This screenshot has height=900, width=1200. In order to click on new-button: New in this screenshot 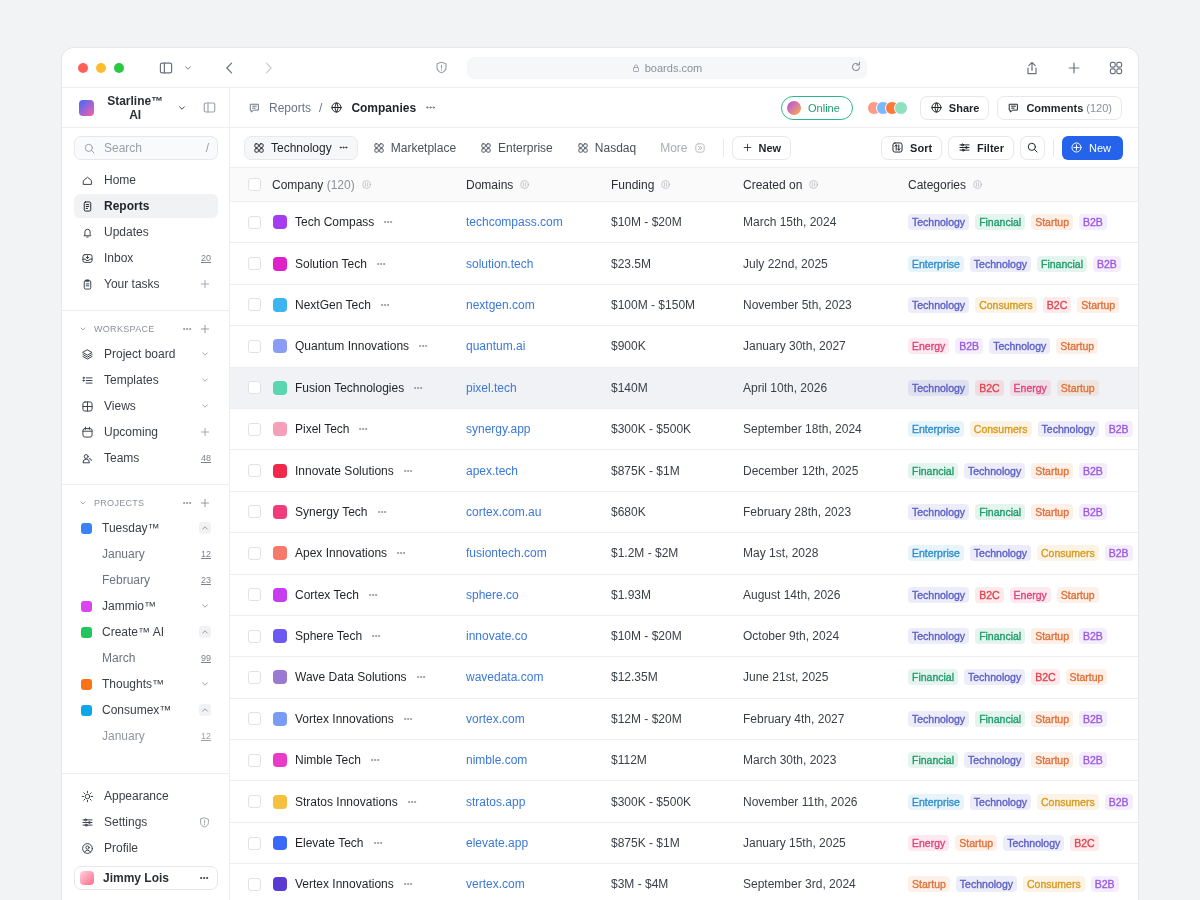, I will do `click(1092, 147)`.